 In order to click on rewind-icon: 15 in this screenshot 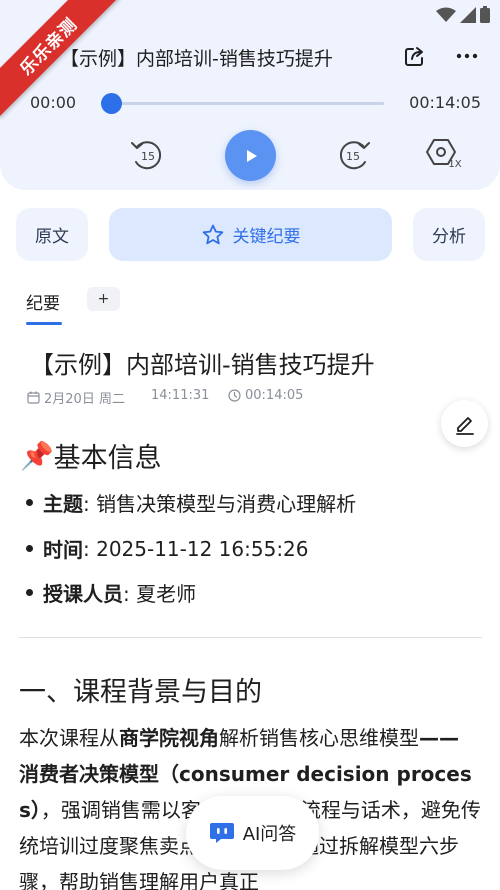, I will do `click(146, 155)`.